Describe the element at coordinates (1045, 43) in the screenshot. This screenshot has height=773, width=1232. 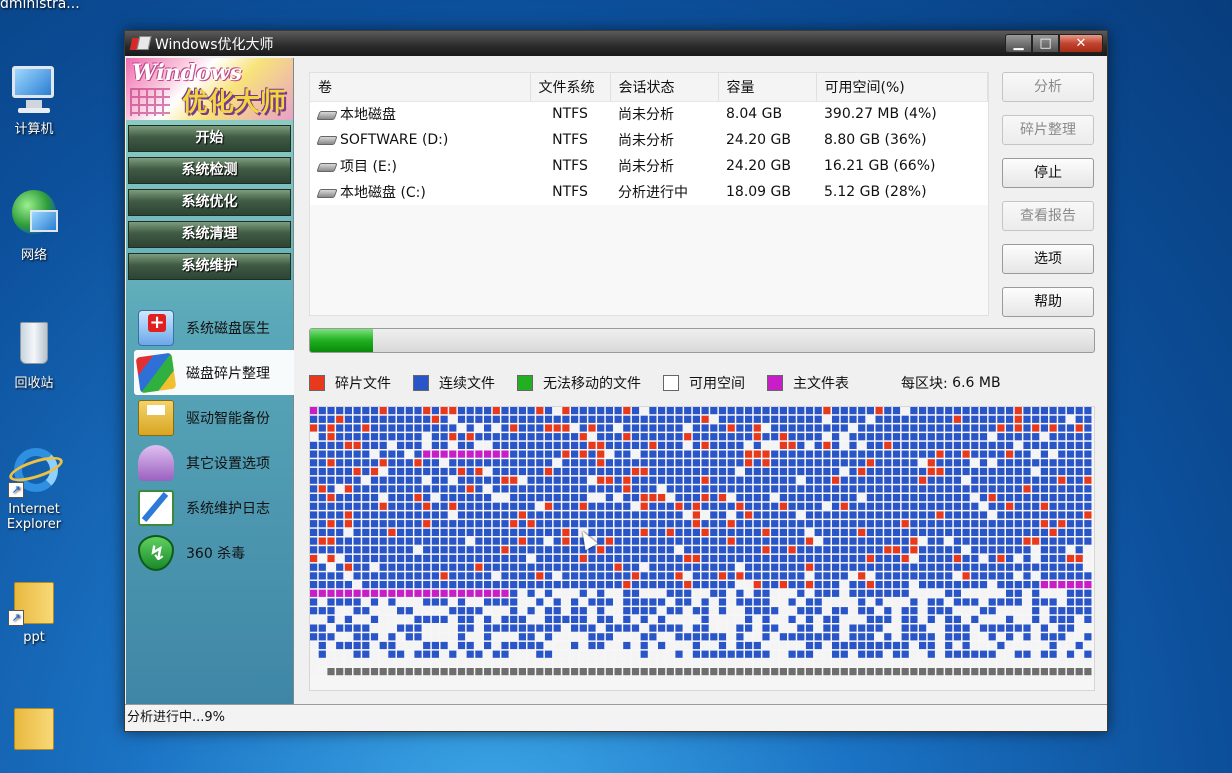
I see `maximize-button: □` at that location.